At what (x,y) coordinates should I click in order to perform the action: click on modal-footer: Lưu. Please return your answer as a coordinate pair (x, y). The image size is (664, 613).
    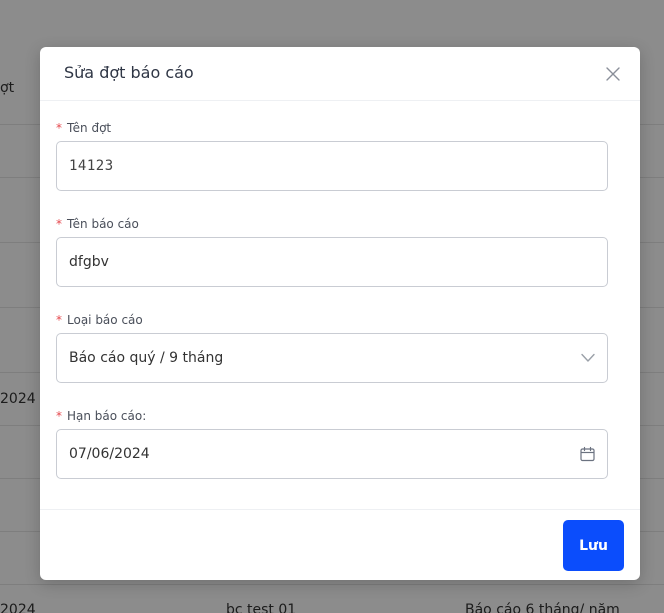
    Looking at the image, I should click on (340, 544).